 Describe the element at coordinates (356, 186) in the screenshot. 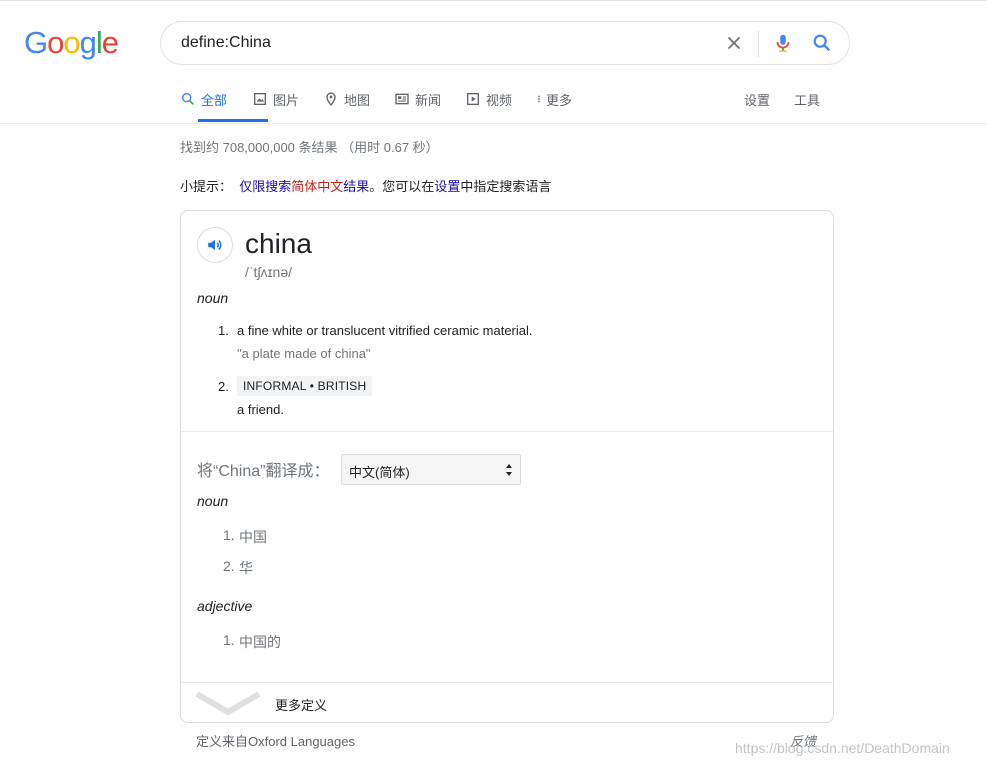

I see `tip-link-results: 结果` at that location.